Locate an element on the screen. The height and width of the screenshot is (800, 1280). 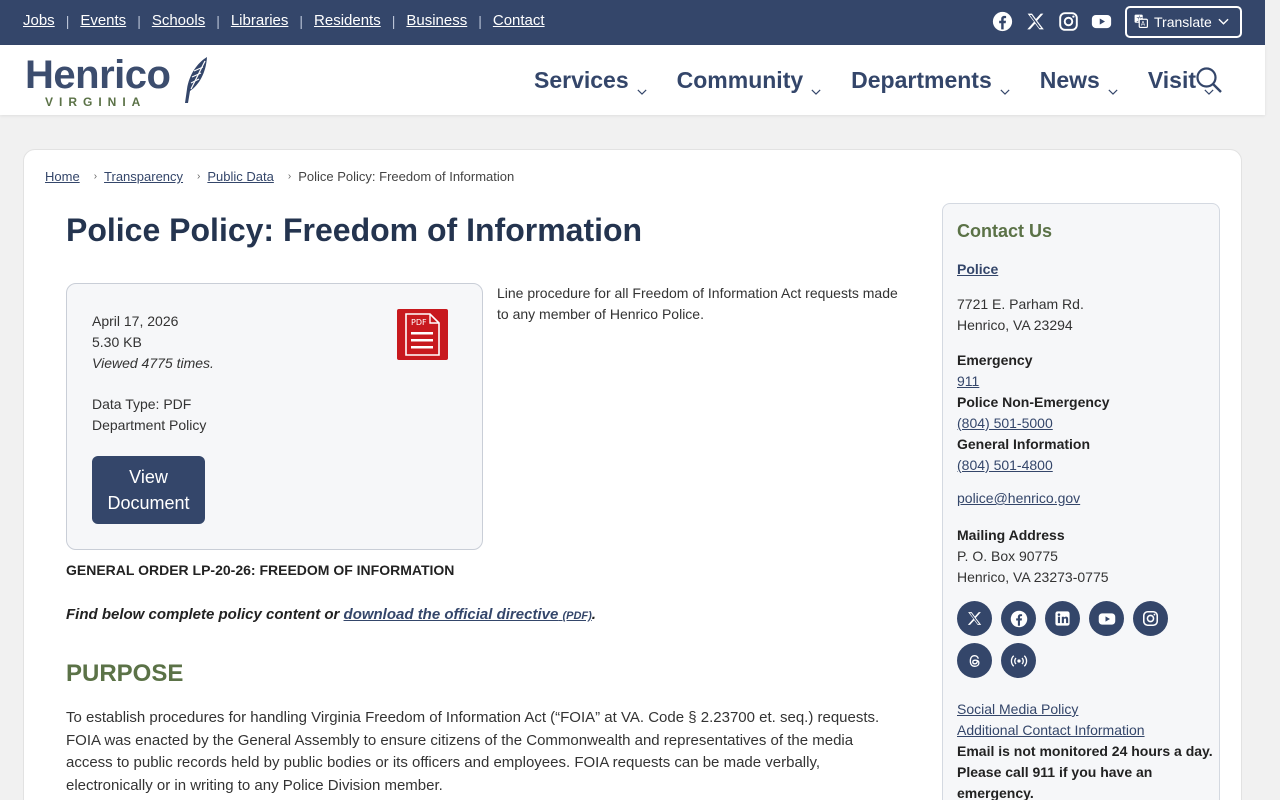
svg-text: A is located at coordinates (1143, 24).